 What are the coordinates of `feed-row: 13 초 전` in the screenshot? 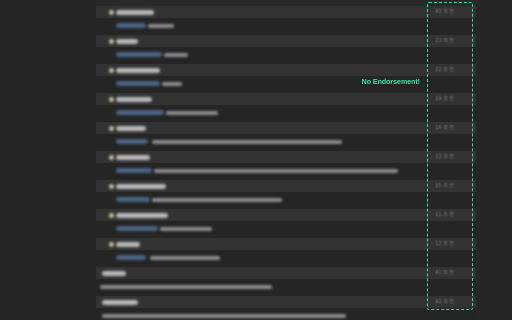 It's located at (286, 165).